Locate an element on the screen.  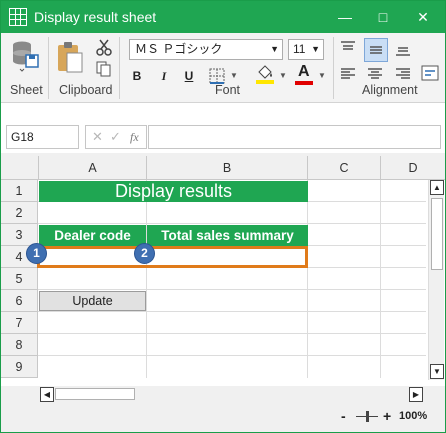
highlight-box is located at coordinates (172, 257).